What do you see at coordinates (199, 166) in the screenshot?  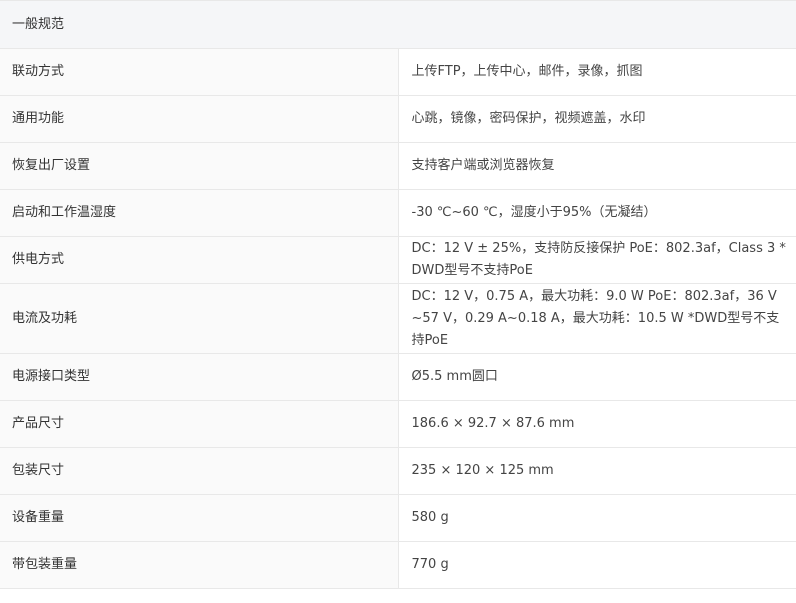 I see `row-label: 恢复出厂设置` at bounding box center [199, 166].